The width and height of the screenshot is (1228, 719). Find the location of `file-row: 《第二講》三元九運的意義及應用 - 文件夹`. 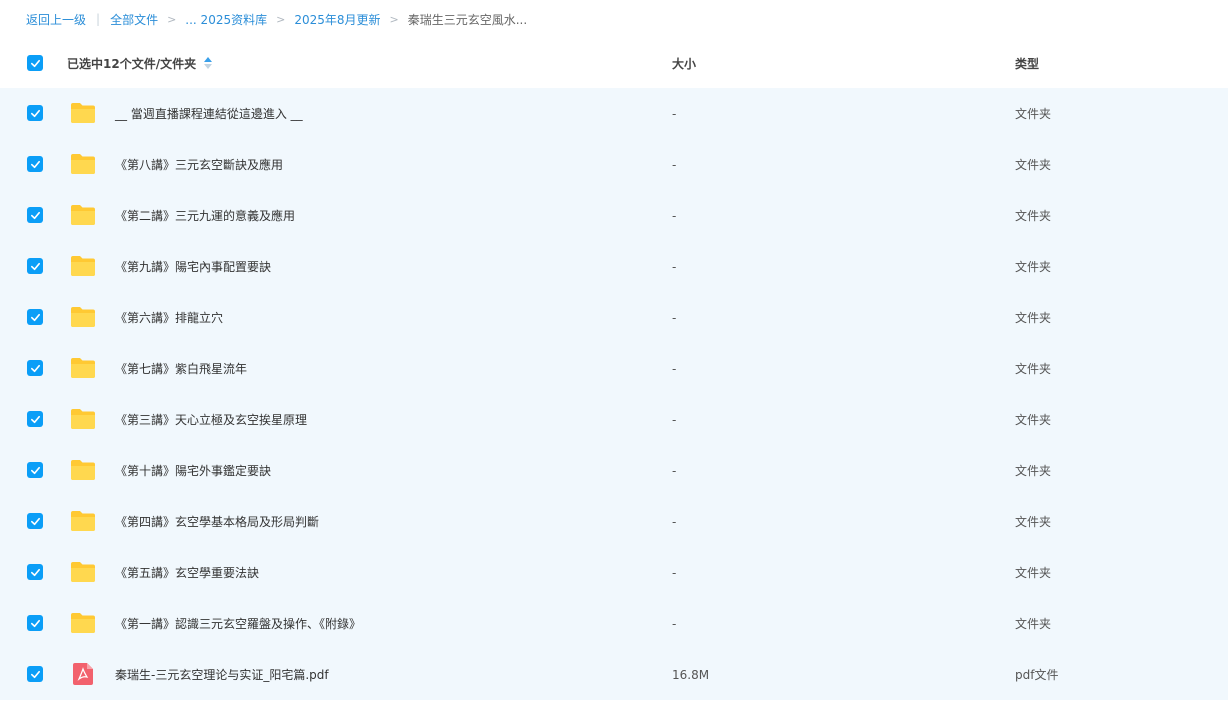

file-row: 《第二講》三元九運的意義及應用 - 文件夹 is located at coordinates (614, 215).